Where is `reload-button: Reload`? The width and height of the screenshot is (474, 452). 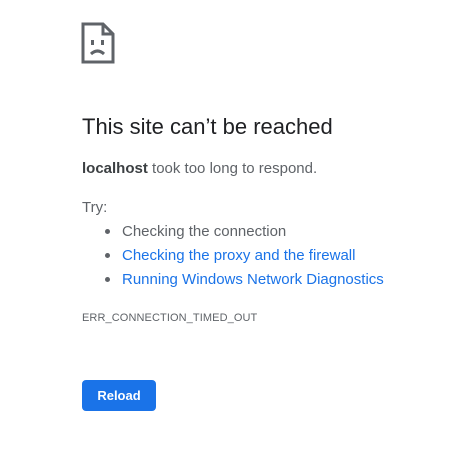
reload-button: Reload is located at coordinates (119, 395).